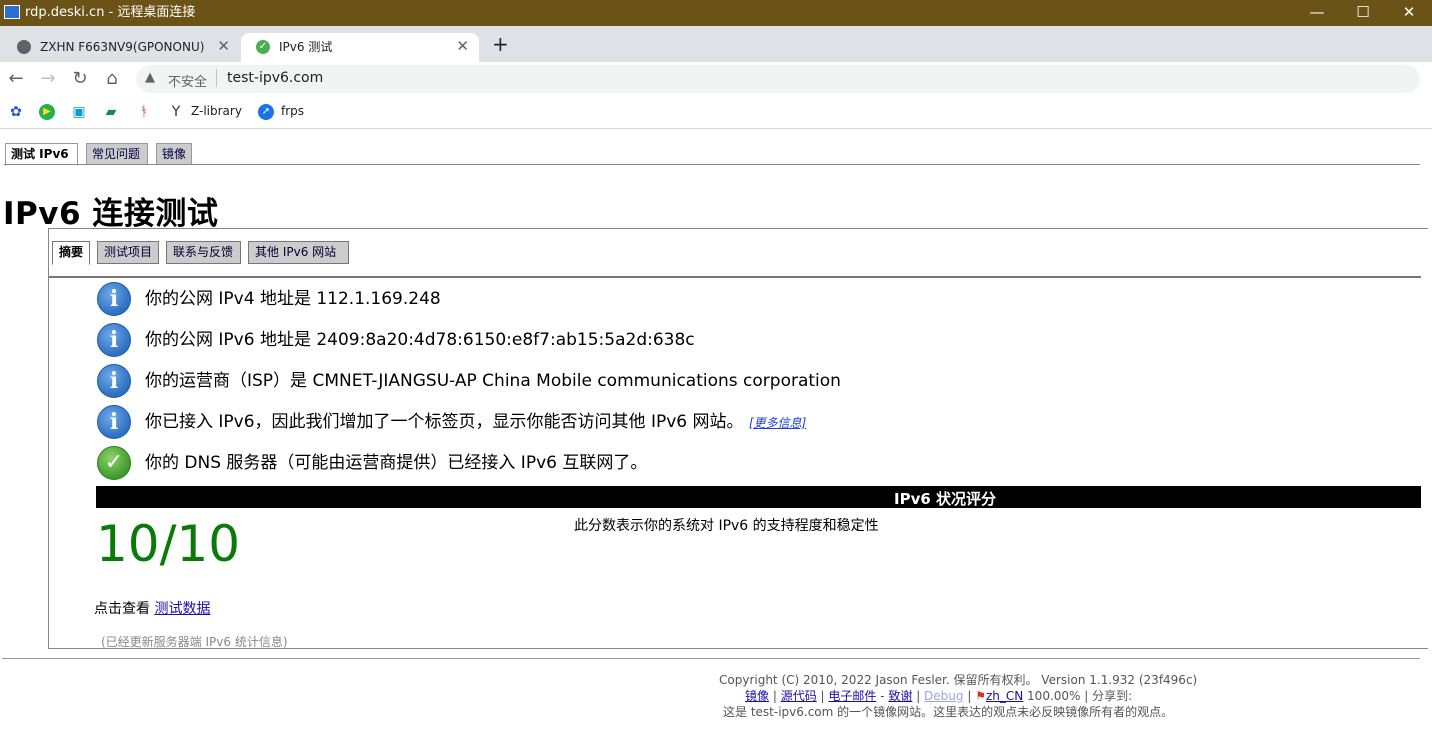  Describe the element at coordinates (778, 79) in the screenshot. I see `address-bar: ▲ 不安全 test-ipv6.com` at that location.